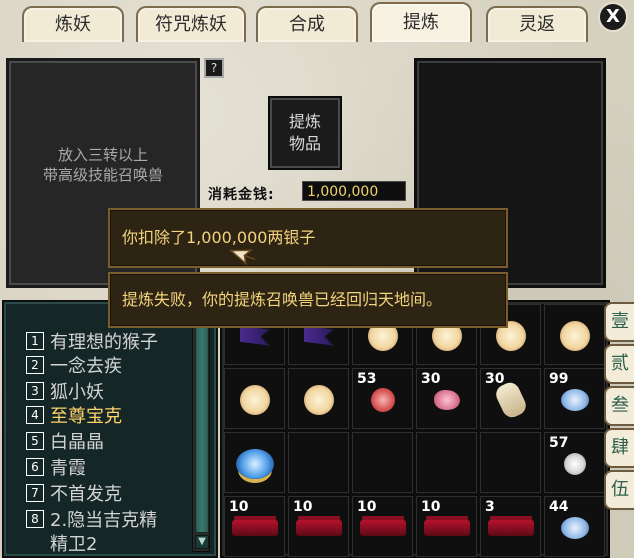 The height and width of the screenshot is (558, 634). I want to click on refine-button-line2: 物品, so click(304, 143).